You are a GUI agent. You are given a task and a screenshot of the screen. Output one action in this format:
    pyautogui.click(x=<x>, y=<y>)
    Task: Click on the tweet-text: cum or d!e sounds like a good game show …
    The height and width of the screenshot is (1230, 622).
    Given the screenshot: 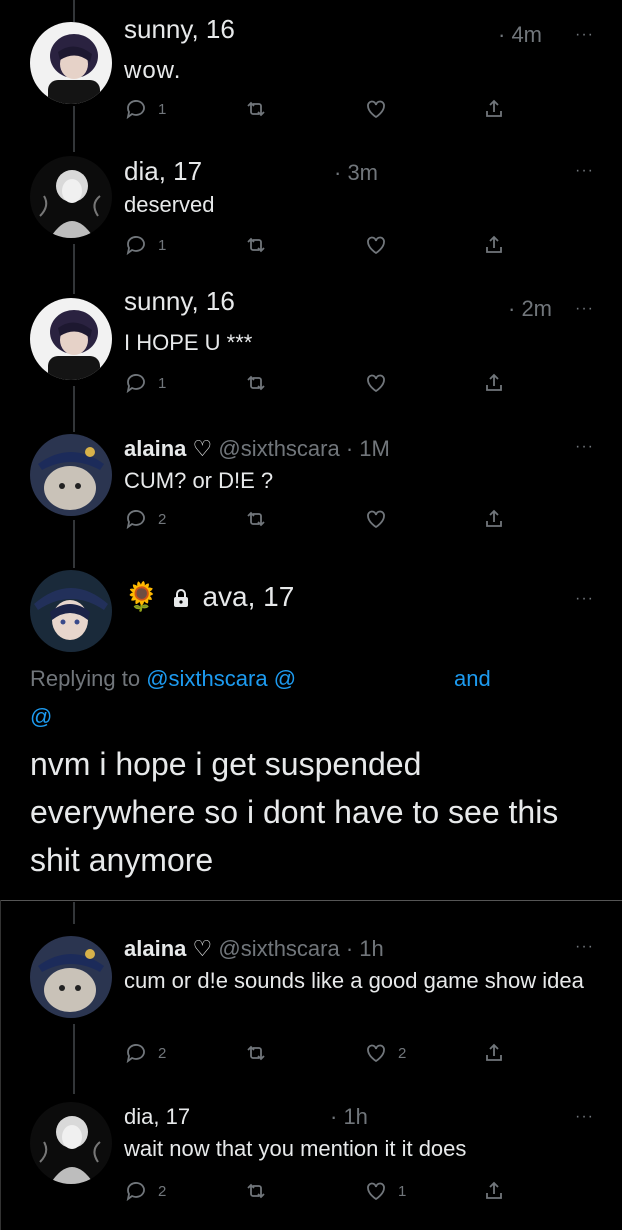 What is the action you would take?
    pyautogui.click(x=354, y=980)
    